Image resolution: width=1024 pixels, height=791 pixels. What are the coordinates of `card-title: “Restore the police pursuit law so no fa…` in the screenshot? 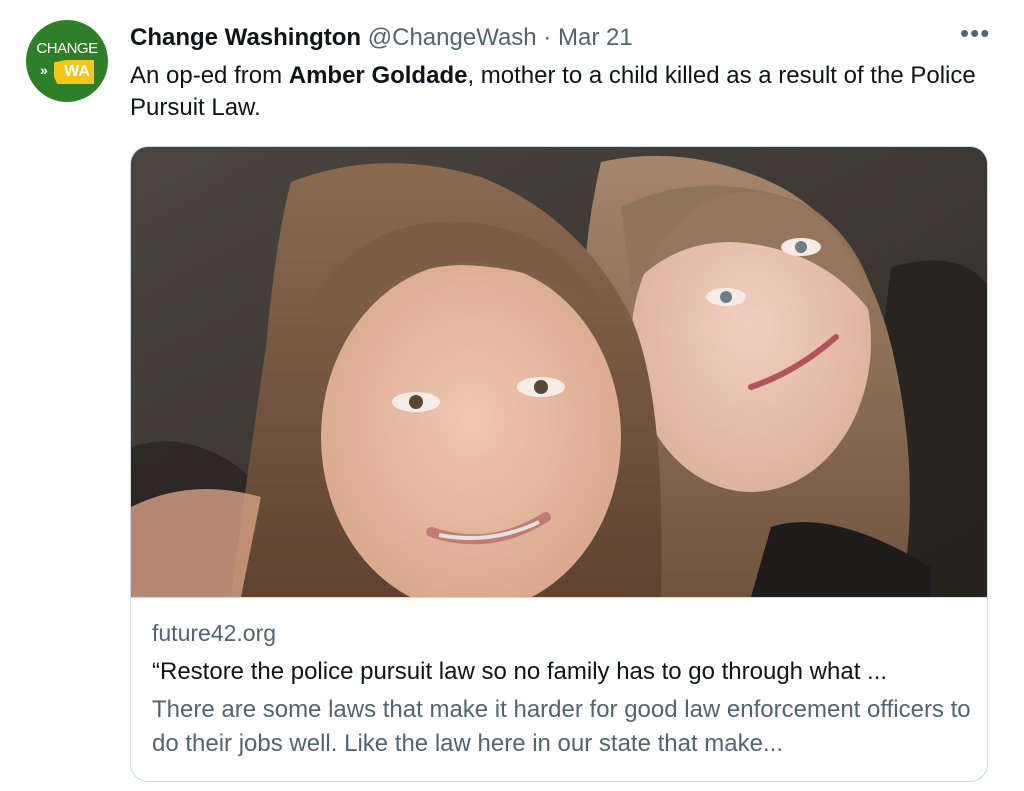 It's located at (562, 672).